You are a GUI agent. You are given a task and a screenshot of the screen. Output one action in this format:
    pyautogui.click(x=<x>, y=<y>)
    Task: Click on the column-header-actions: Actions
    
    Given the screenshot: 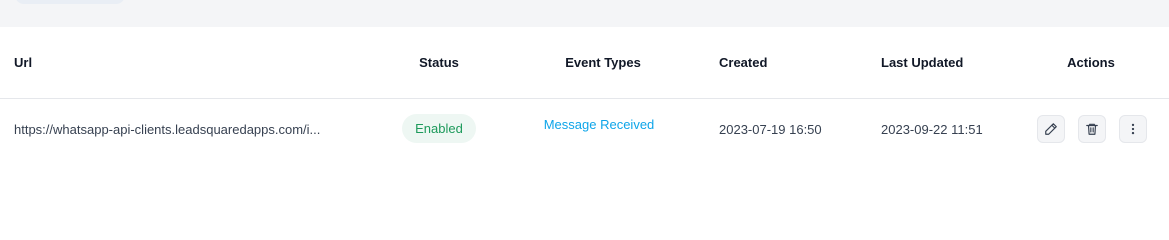 What is the action you would take?
    pyautogui.click(x=1091, y=62)
    